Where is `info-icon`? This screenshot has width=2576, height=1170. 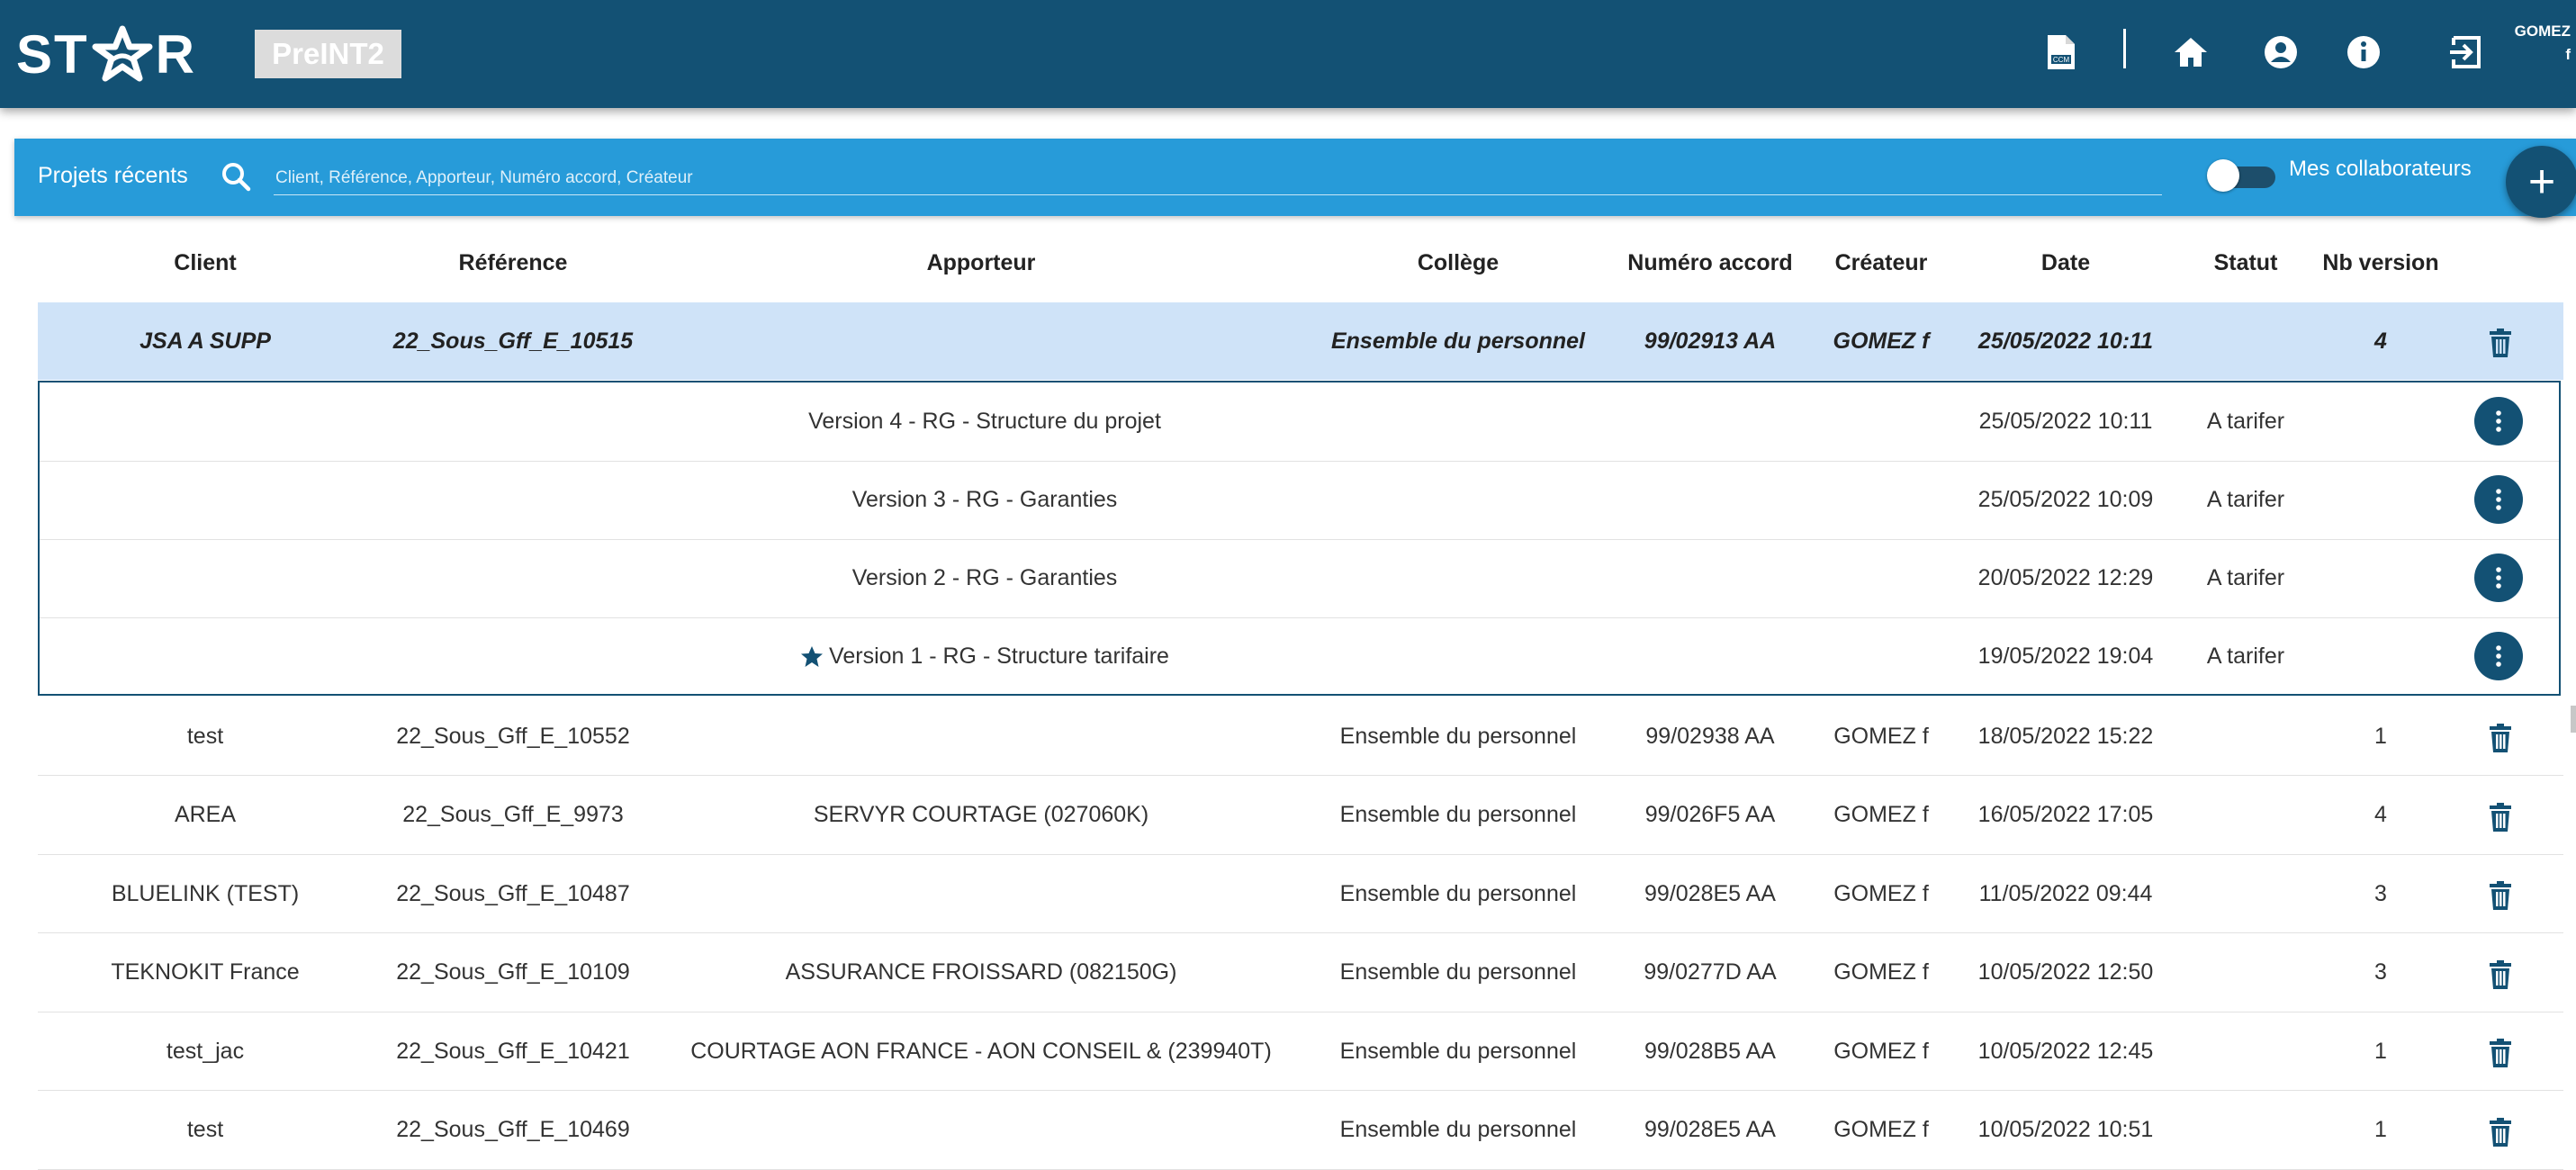
info-icon is located at coordinates (2363, 52).